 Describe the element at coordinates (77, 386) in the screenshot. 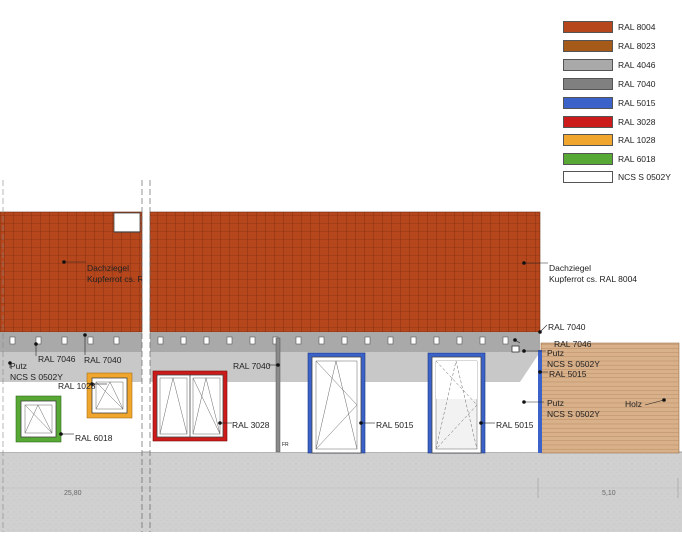

I see `label-ral1028: RAL 1028` at that location.